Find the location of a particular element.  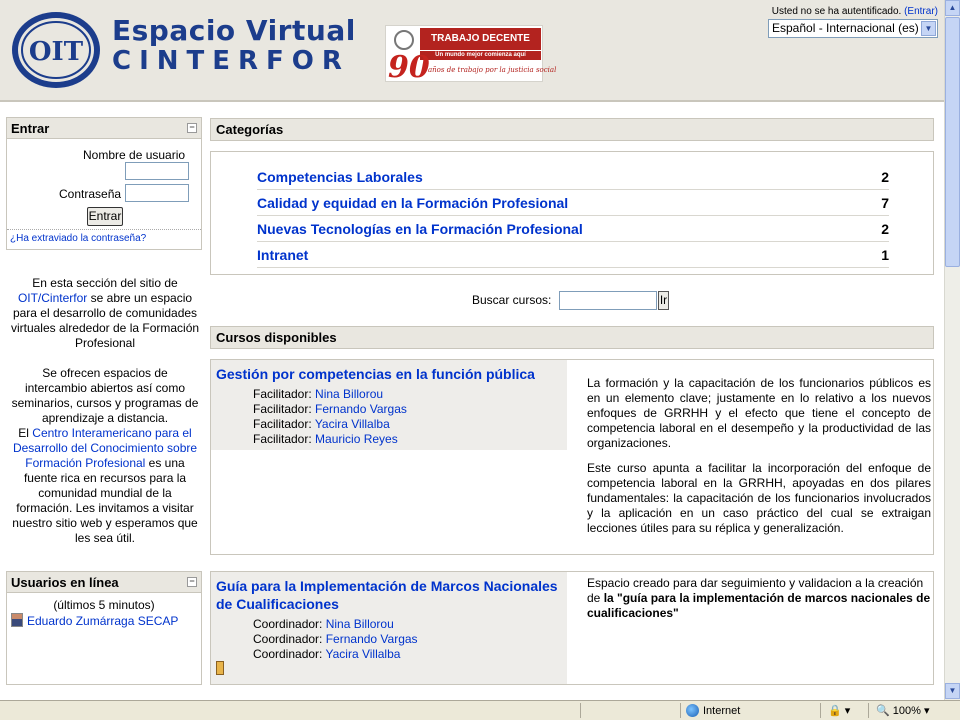

user-avatar-icon is located at coordinates (17, 620).